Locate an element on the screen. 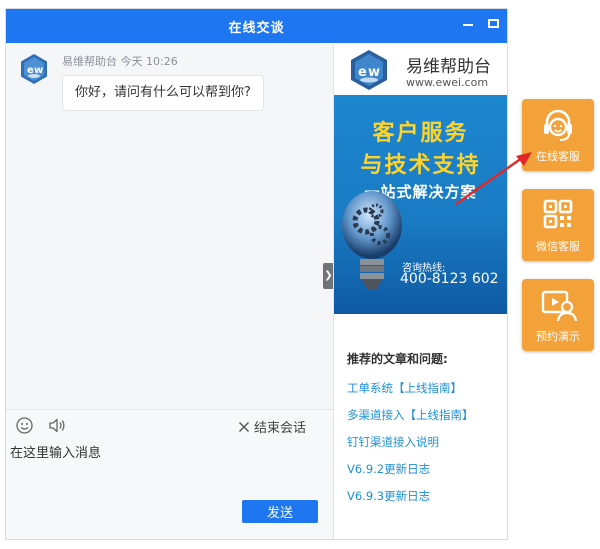 The width and height of the screenshot is (600, 549). message-bubble: 你好，请问有什么可以帮到你? is located at coordinates (163, 93).